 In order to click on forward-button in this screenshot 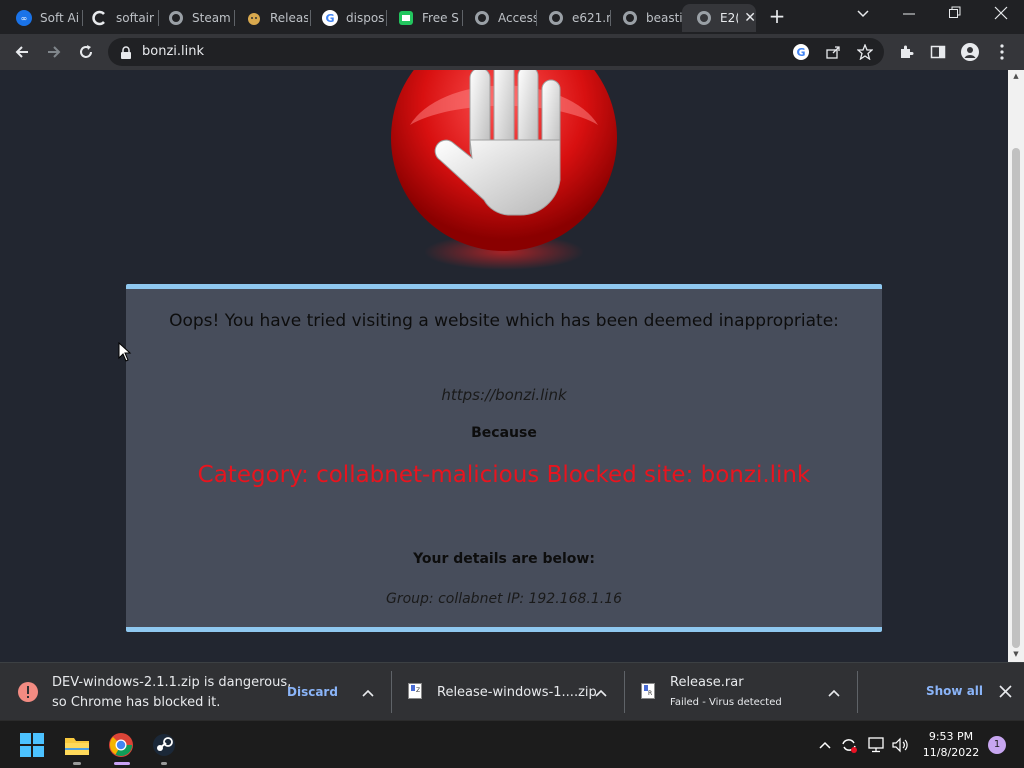, I will do `click(54, 52)`.